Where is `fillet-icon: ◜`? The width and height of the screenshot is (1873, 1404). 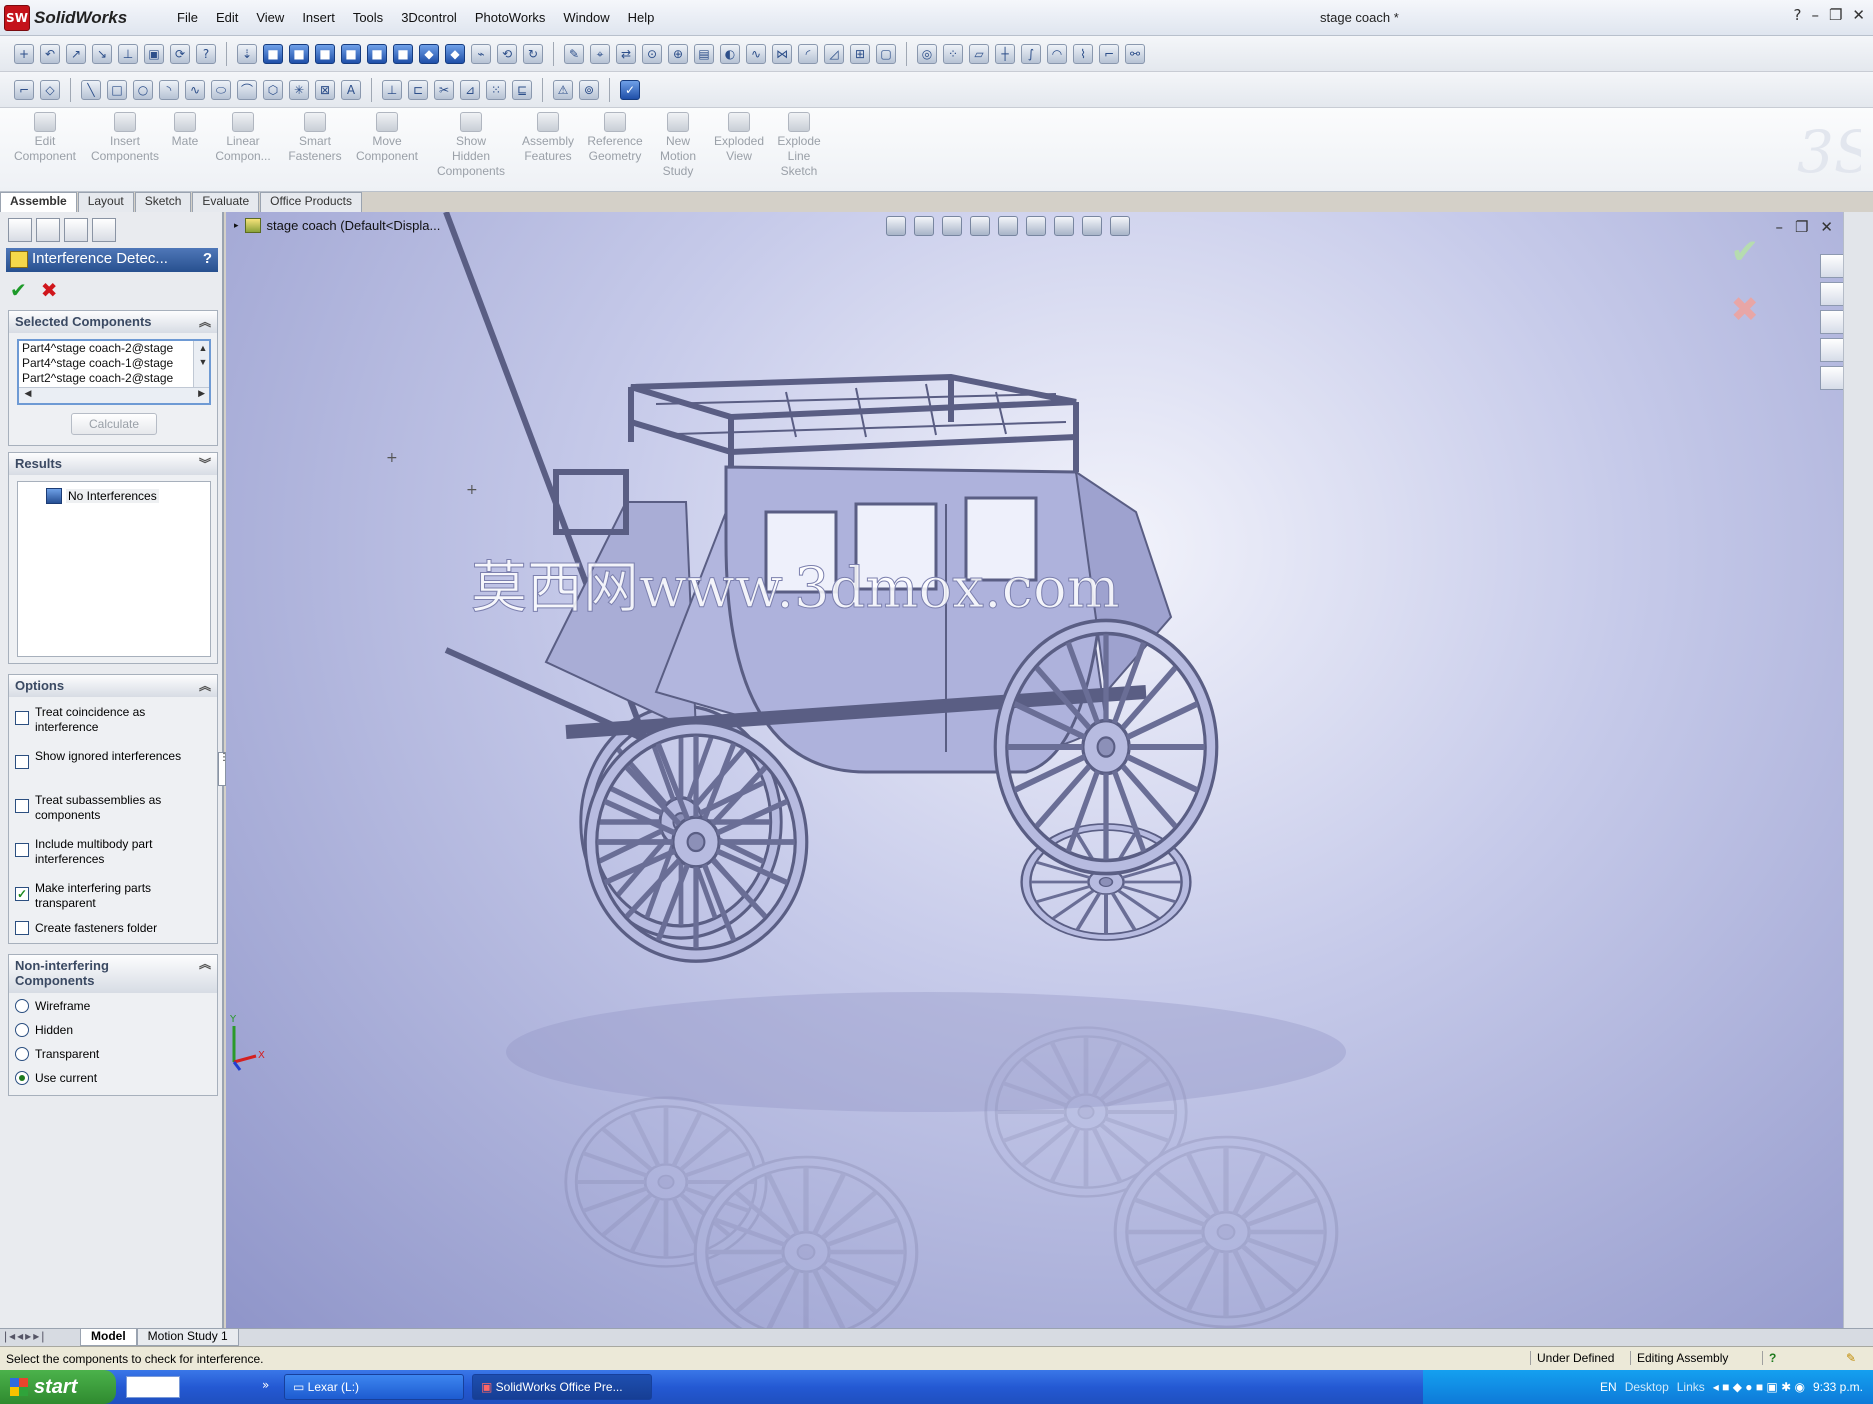
fillet-icon: ◜ is located at coordinates (808, 53).